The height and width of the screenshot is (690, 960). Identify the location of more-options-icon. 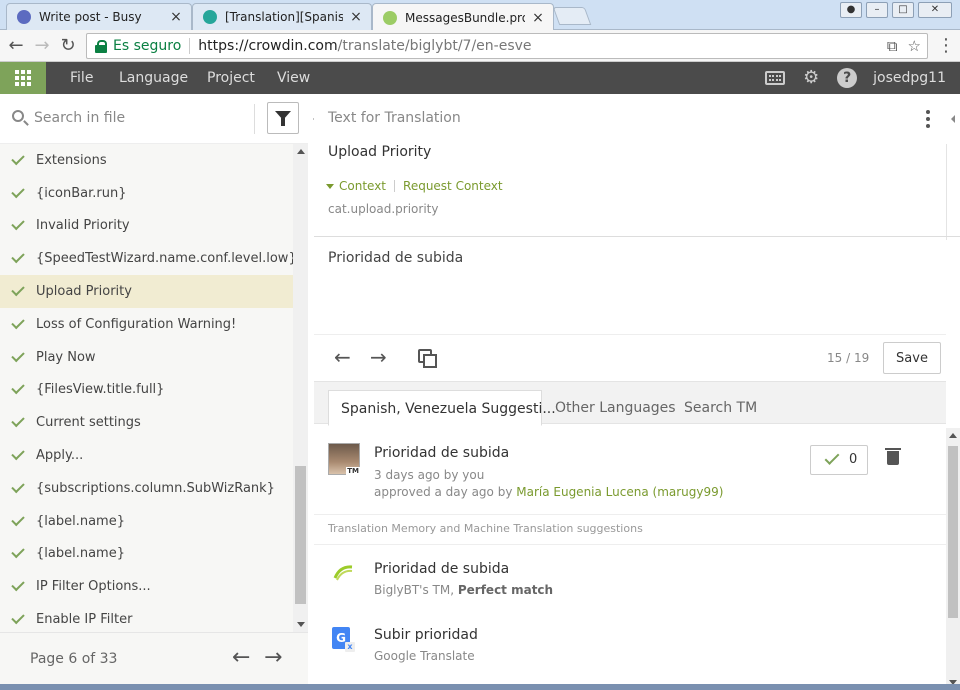
(928, 119).